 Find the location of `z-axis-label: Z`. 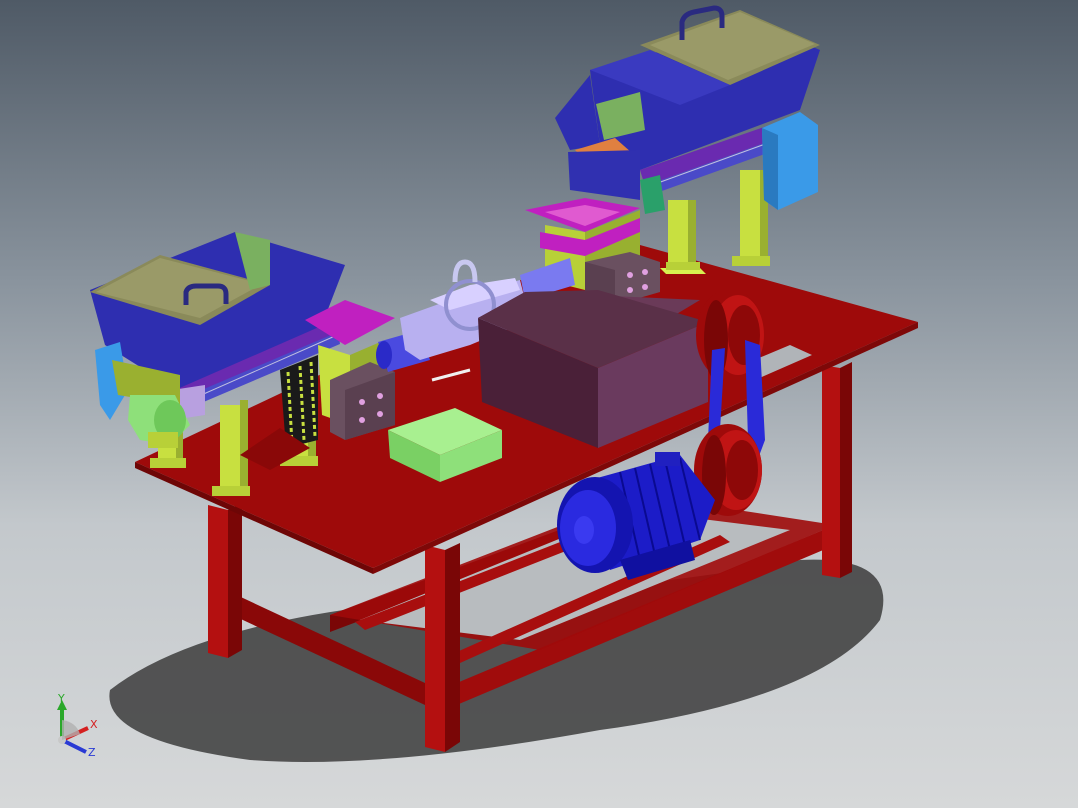

z-axis-label: Z is located at coordinates (92, 752).